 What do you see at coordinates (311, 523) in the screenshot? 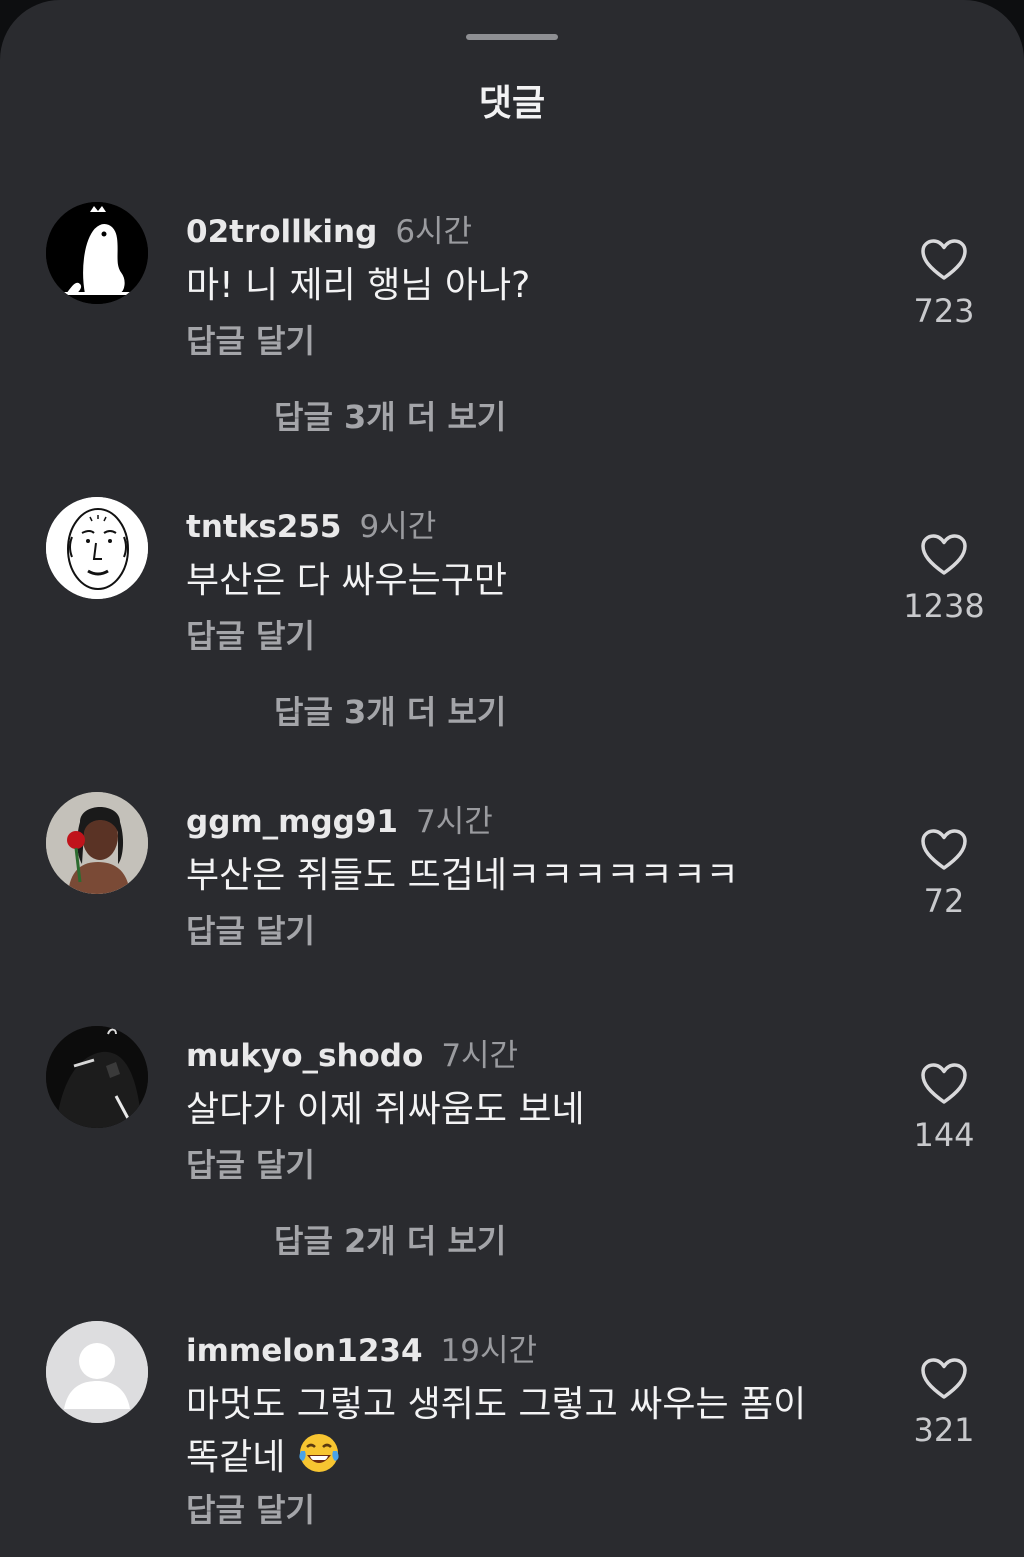
I see `comment-username: tntks255 9시간` at bounding box center [311, 523].